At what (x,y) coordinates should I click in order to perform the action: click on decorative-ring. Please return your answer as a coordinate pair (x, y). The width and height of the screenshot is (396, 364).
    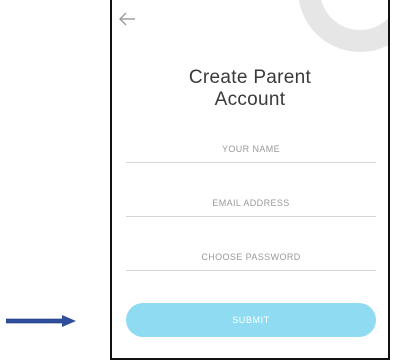
    Looking at the image, I should click on (343, 26).